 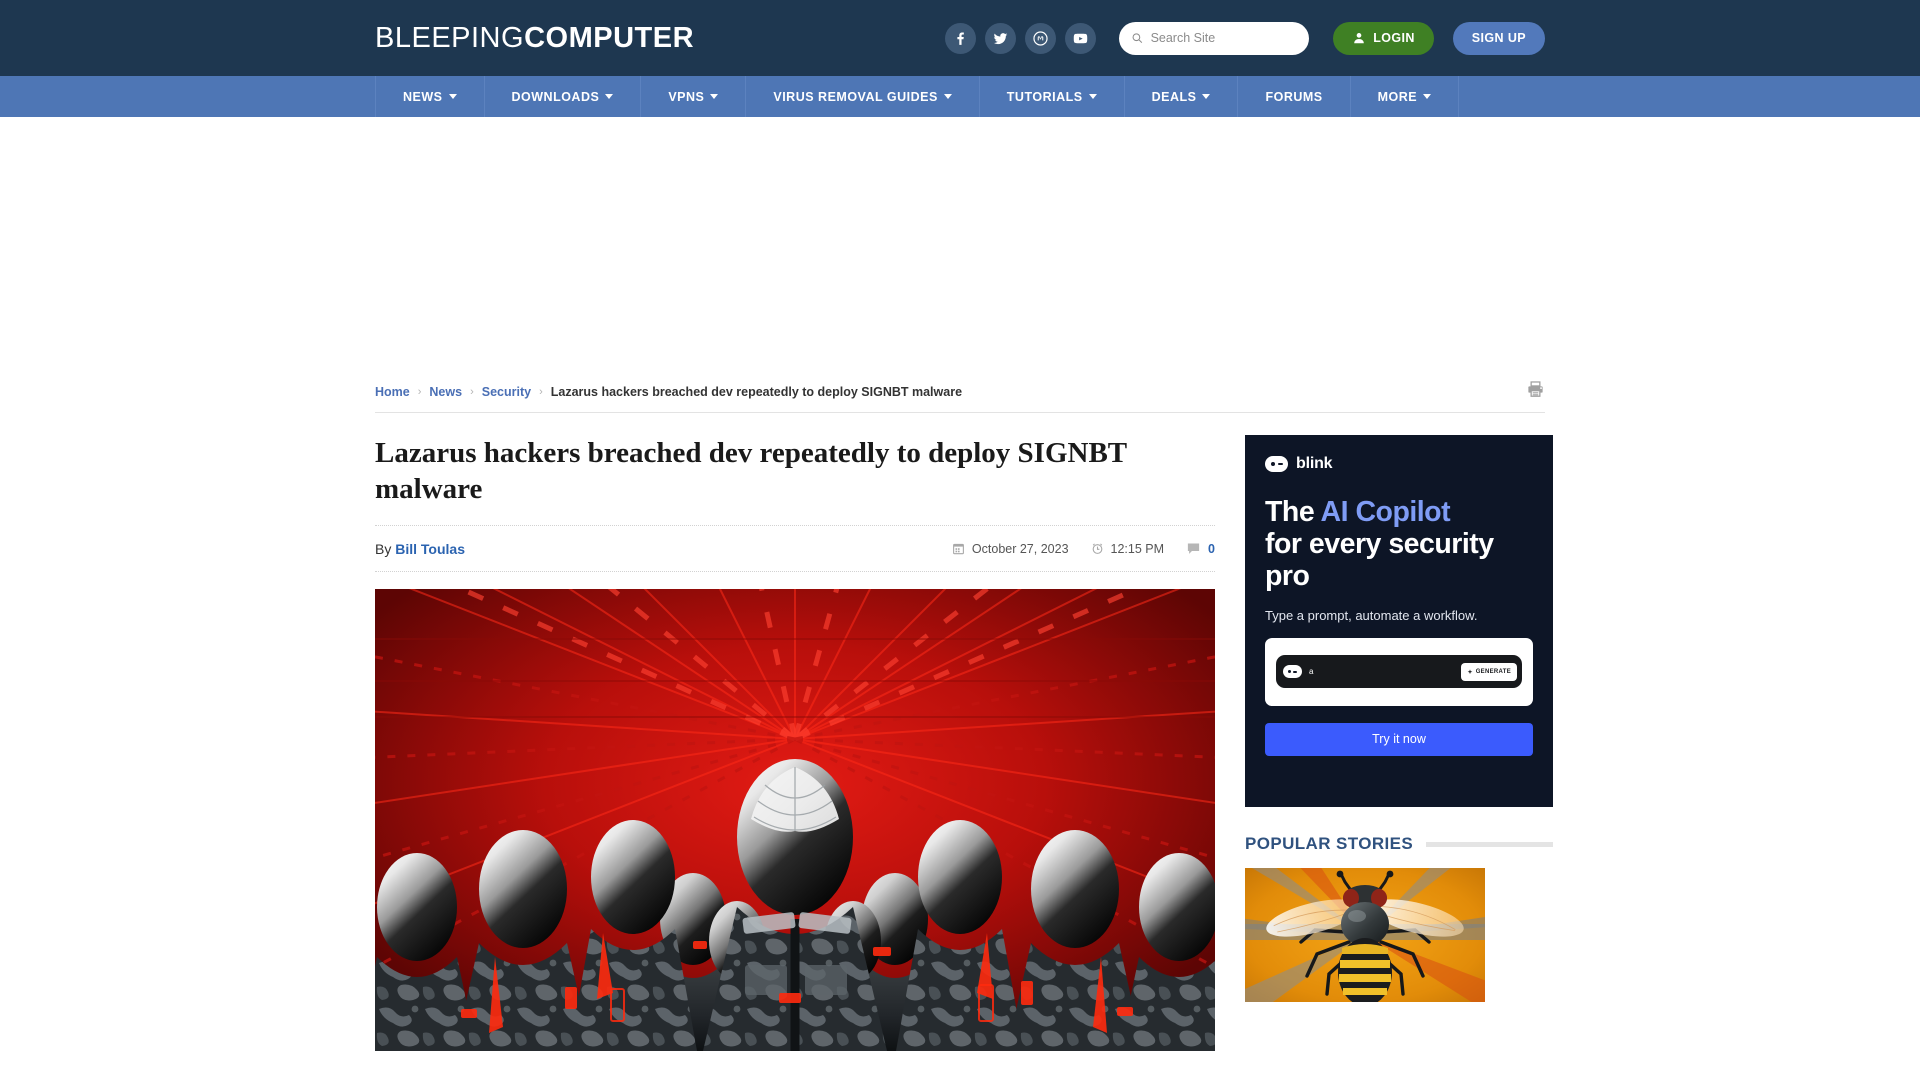 What do you see at coordinates (1174, 96) in the screenshot?
I see `nav-item-label: DEALS` at bounding box center [1174, 96].